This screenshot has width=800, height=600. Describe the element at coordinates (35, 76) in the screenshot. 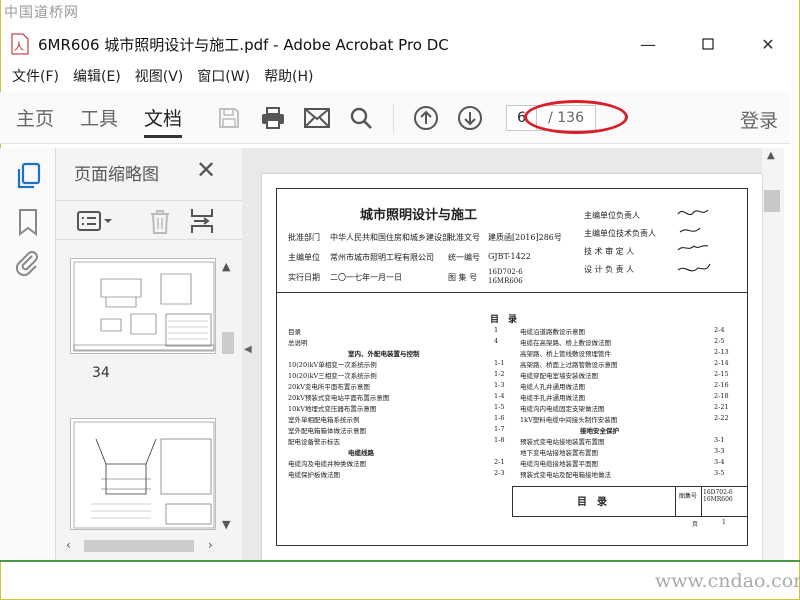

I see `menu-file: 文件(F)` at that location.